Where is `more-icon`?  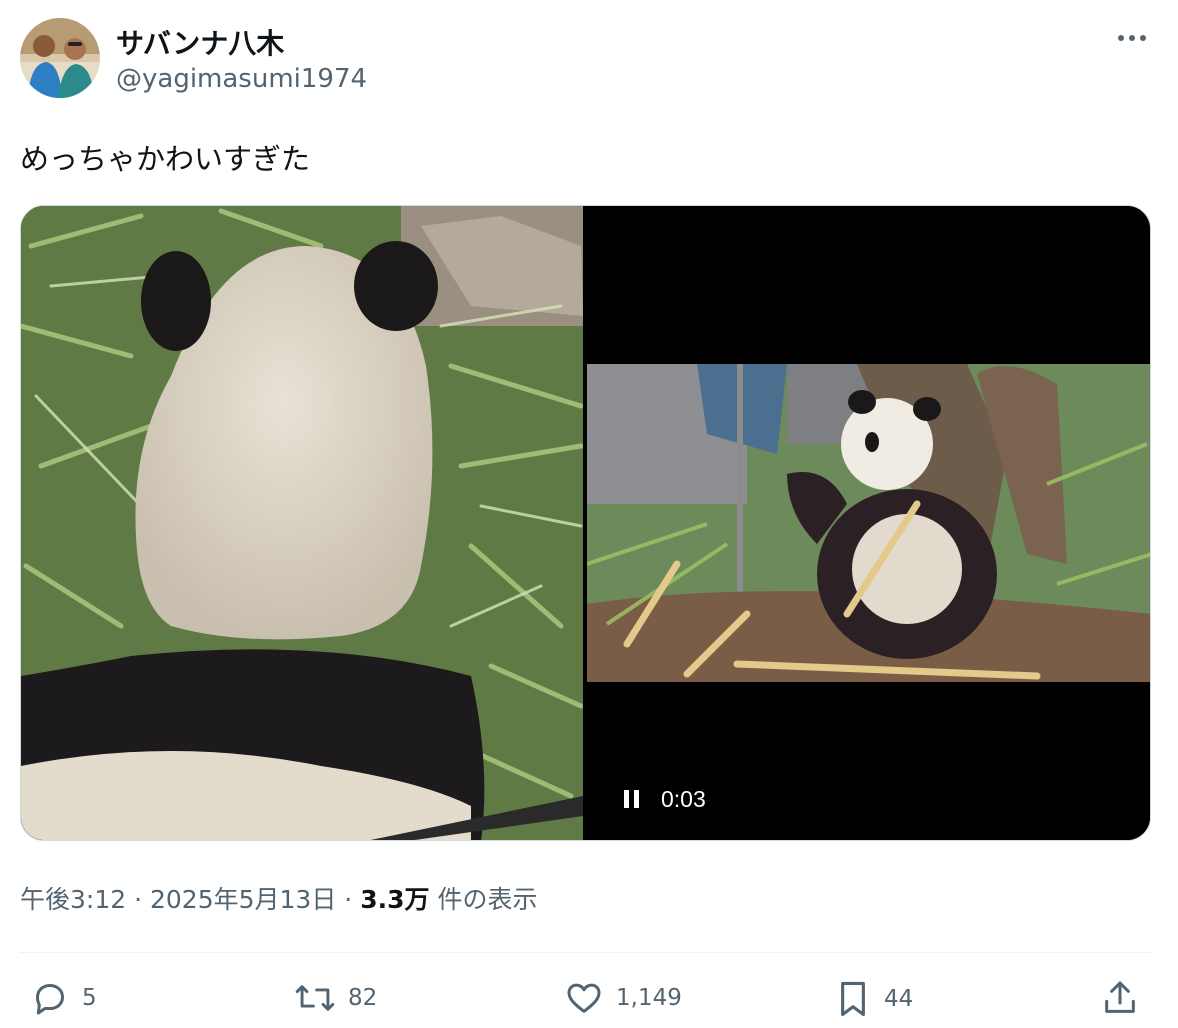 more-icon is located at coordinates (1132, 38).